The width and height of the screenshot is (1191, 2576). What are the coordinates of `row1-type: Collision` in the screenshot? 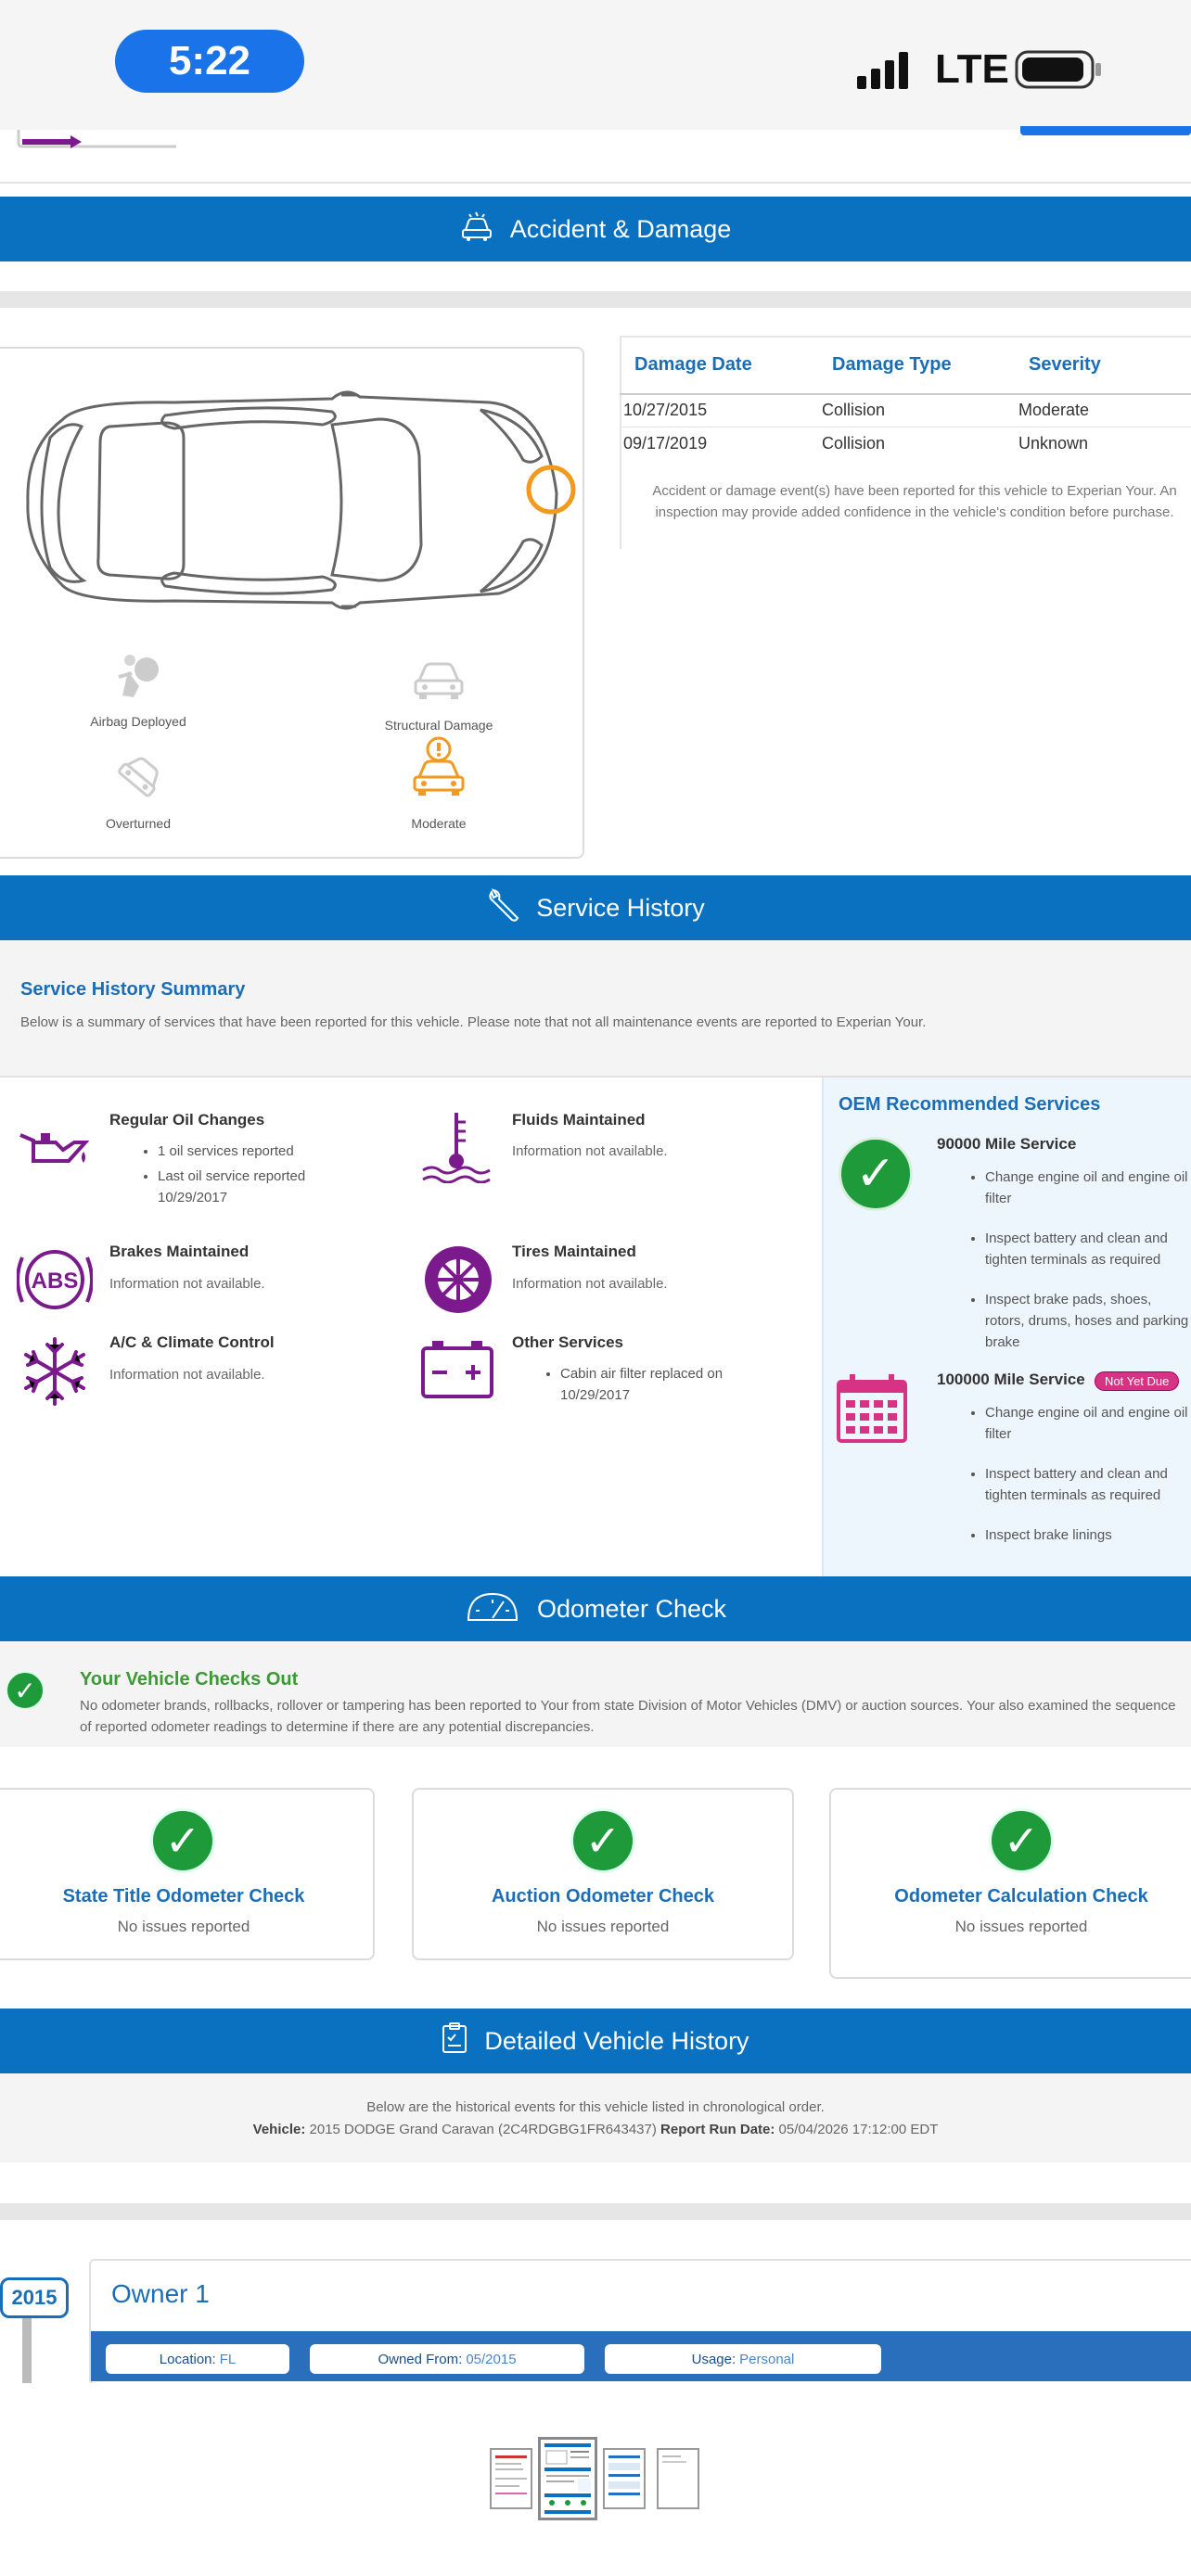 It's located at (854, 410).